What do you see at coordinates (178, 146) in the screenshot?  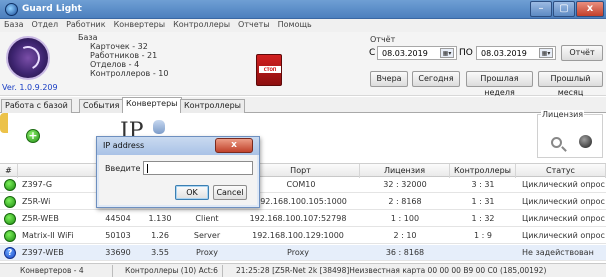 I see `dialog-title-bar: IP address x` at bounding box center [178, 146].